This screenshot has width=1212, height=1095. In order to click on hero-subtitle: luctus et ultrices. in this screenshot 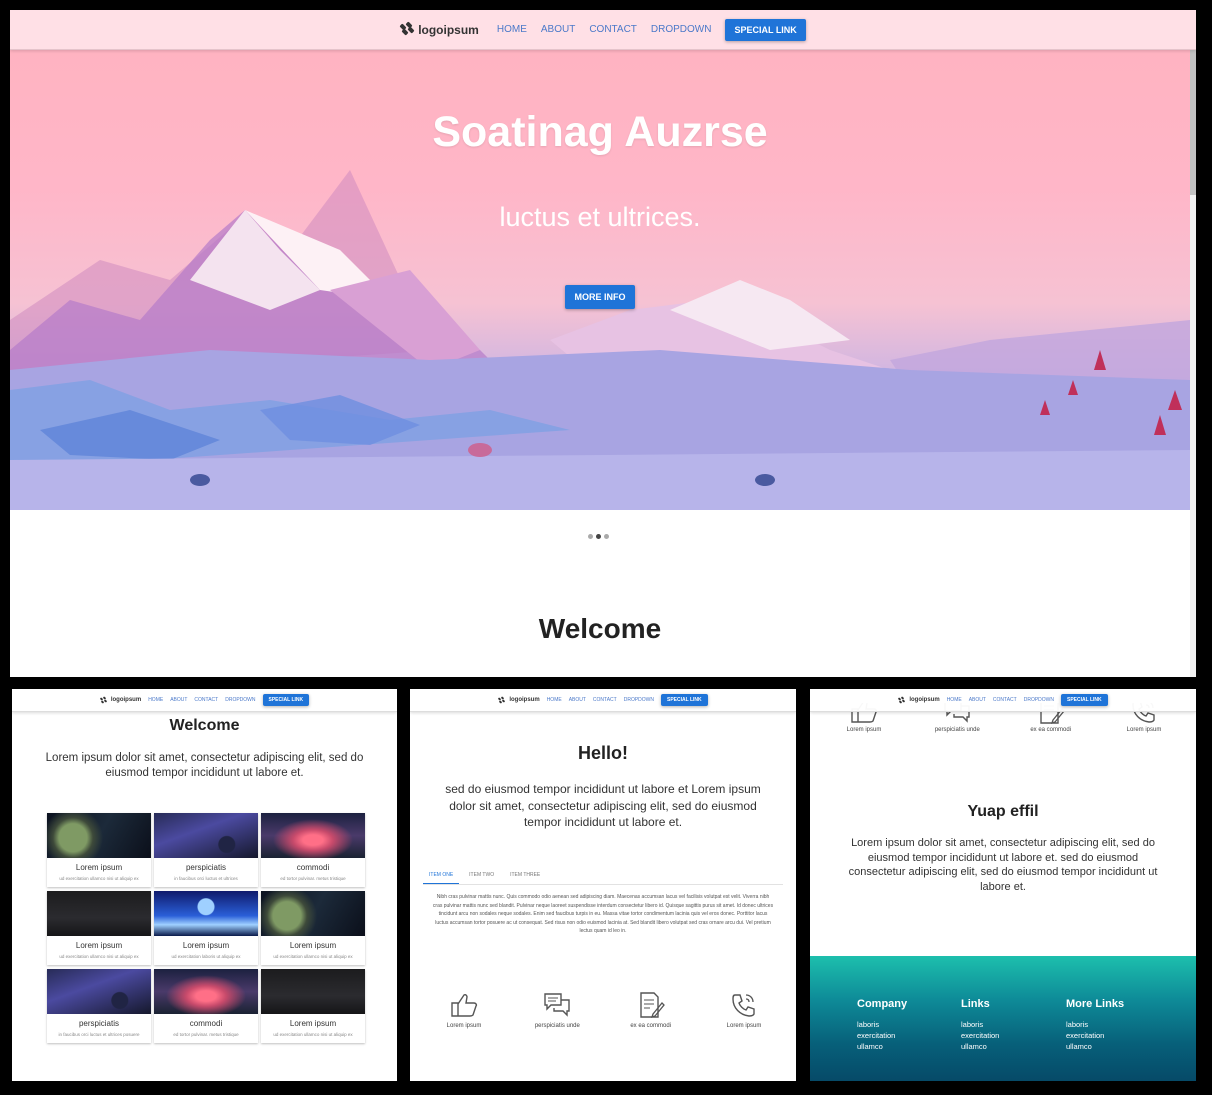, I will do `click(600, 217)`.